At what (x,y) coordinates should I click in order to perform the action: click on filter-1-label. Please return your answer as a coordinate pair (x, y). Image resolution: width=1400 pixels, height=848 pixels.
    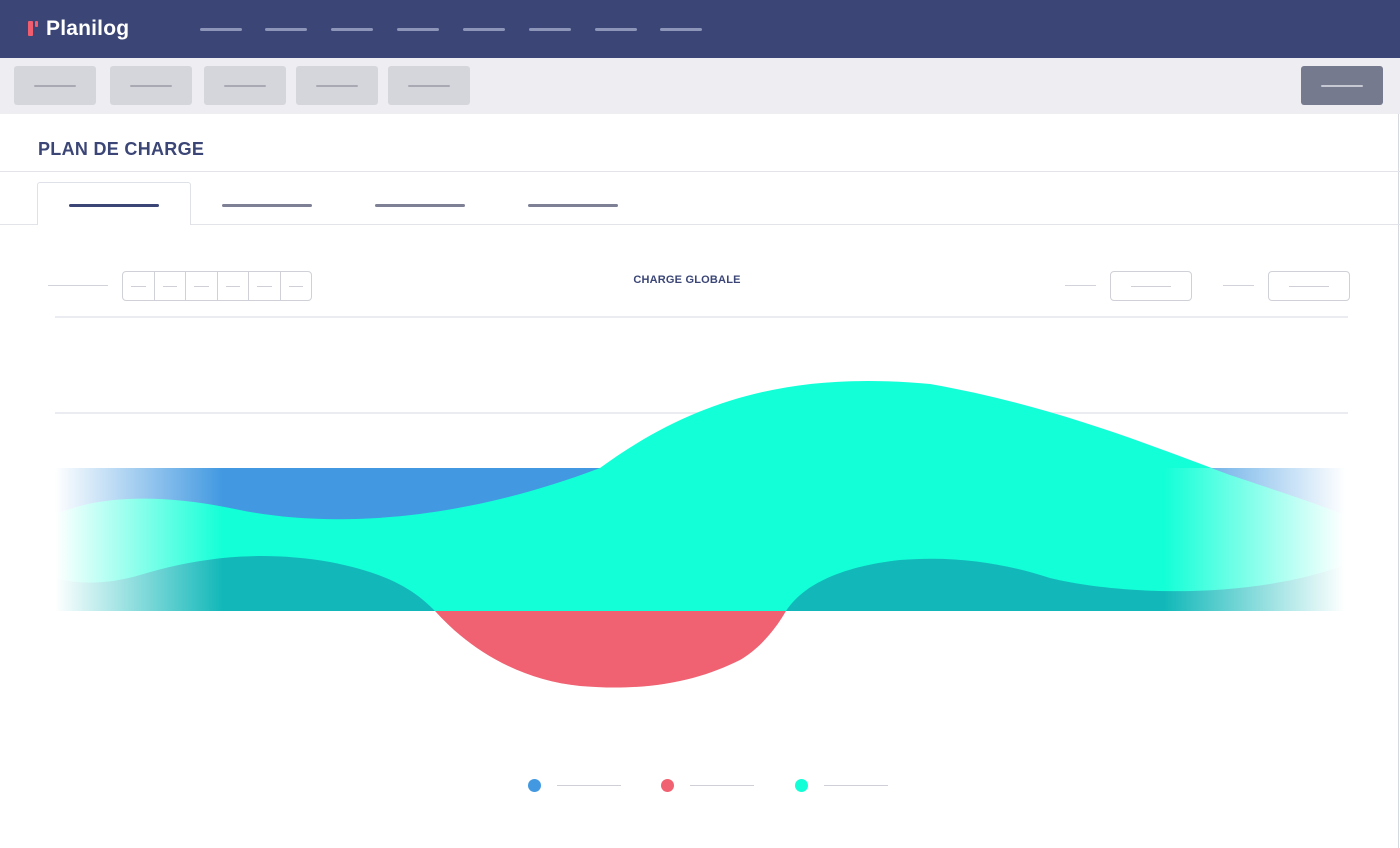
    Looking at the image, I should click on (1080, 285).